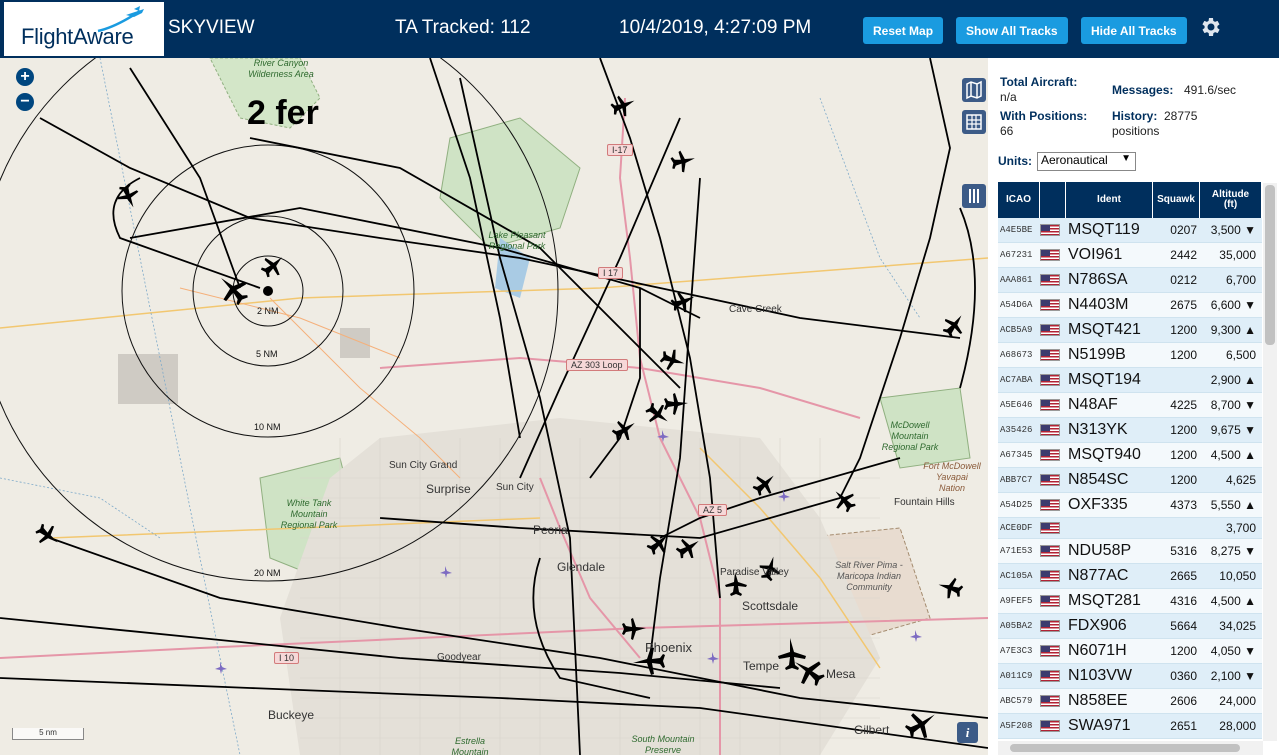 The height and width of the screenshot is (755, 1279). What do you see at coordinates (1019, 200) in the screenshot?
I see `col-icao: ICAO` at bounding box center [1019, 200].